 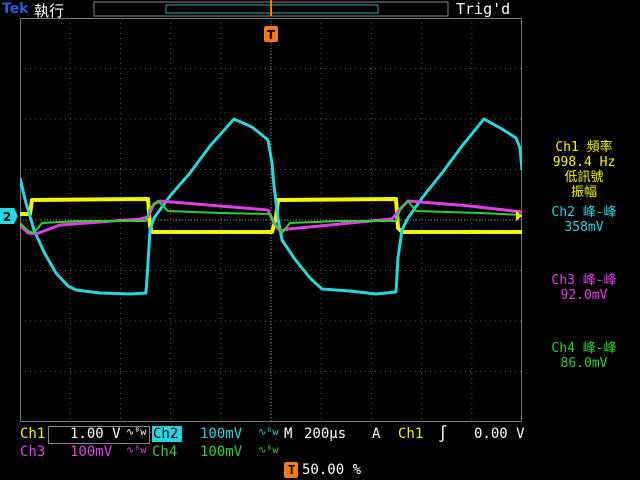 What do you see at coordinates (410, 434) in the screenshot?
I see `trigger-source: Ch1` at bounding box center [410, 434].